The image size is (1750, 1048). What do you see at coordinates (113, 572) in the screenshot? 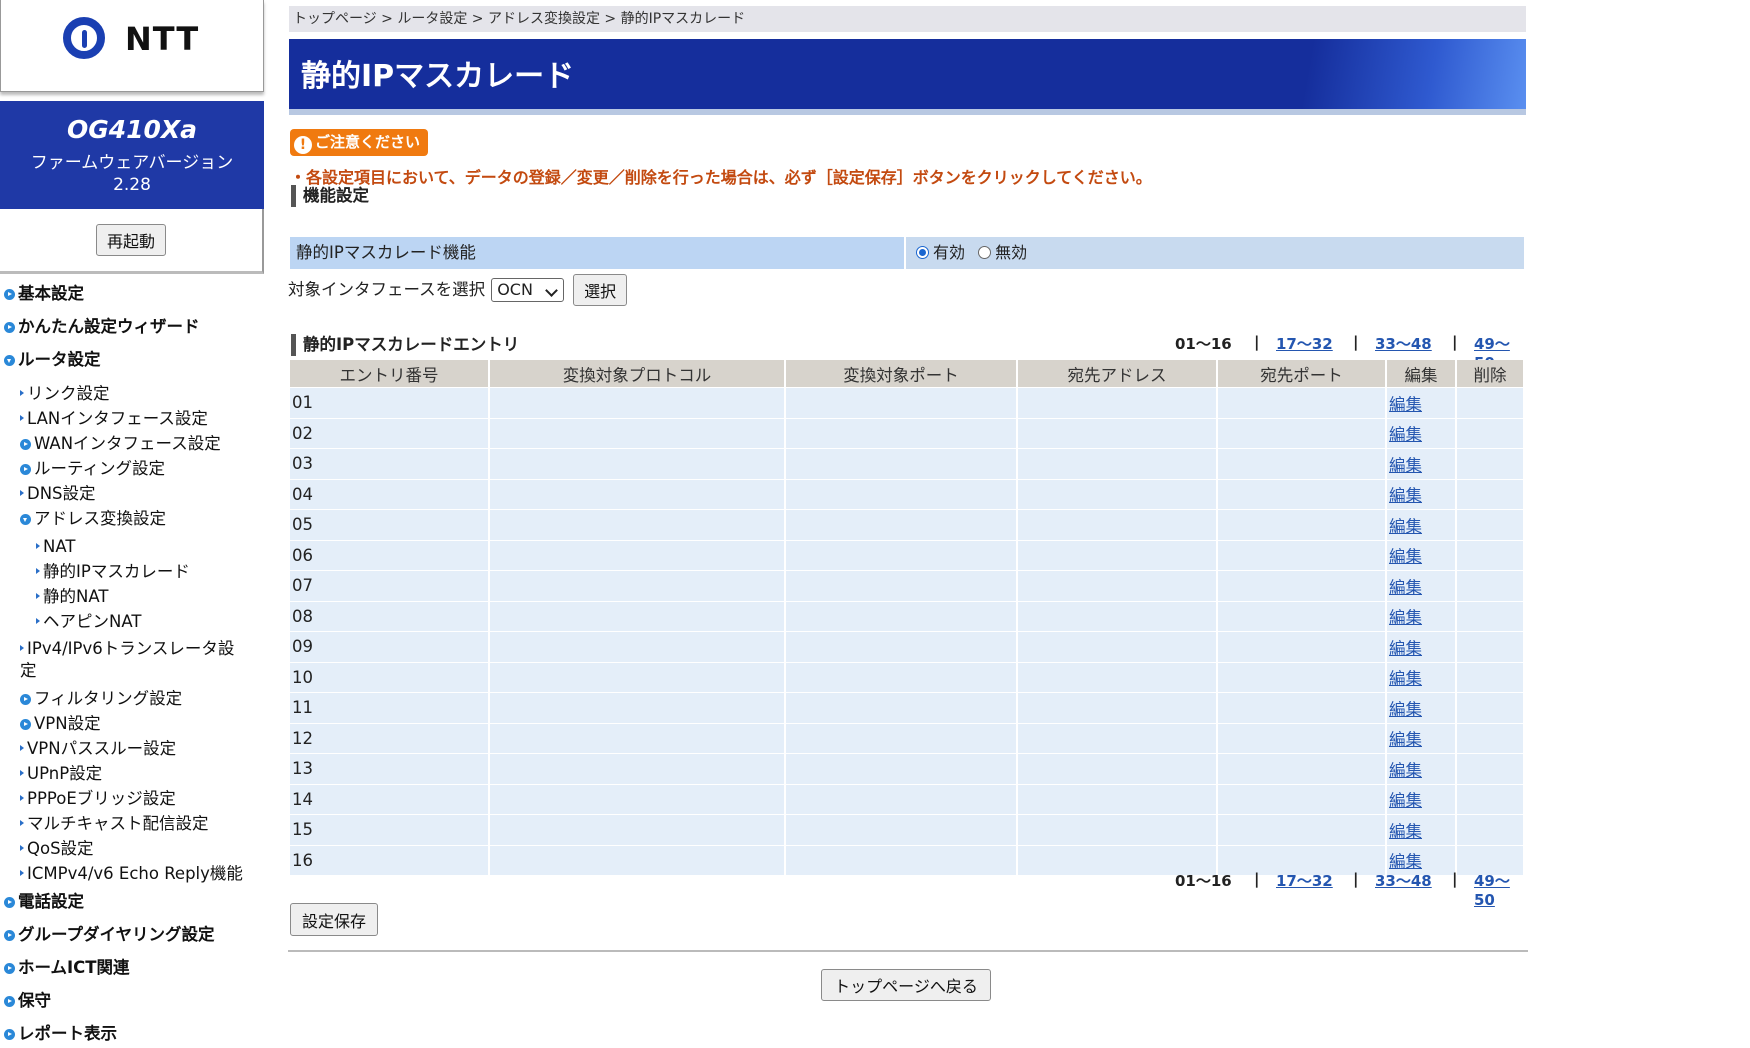
I see `sidebar-item: 静的IPマスカレード` at bounding box center [113, 572].